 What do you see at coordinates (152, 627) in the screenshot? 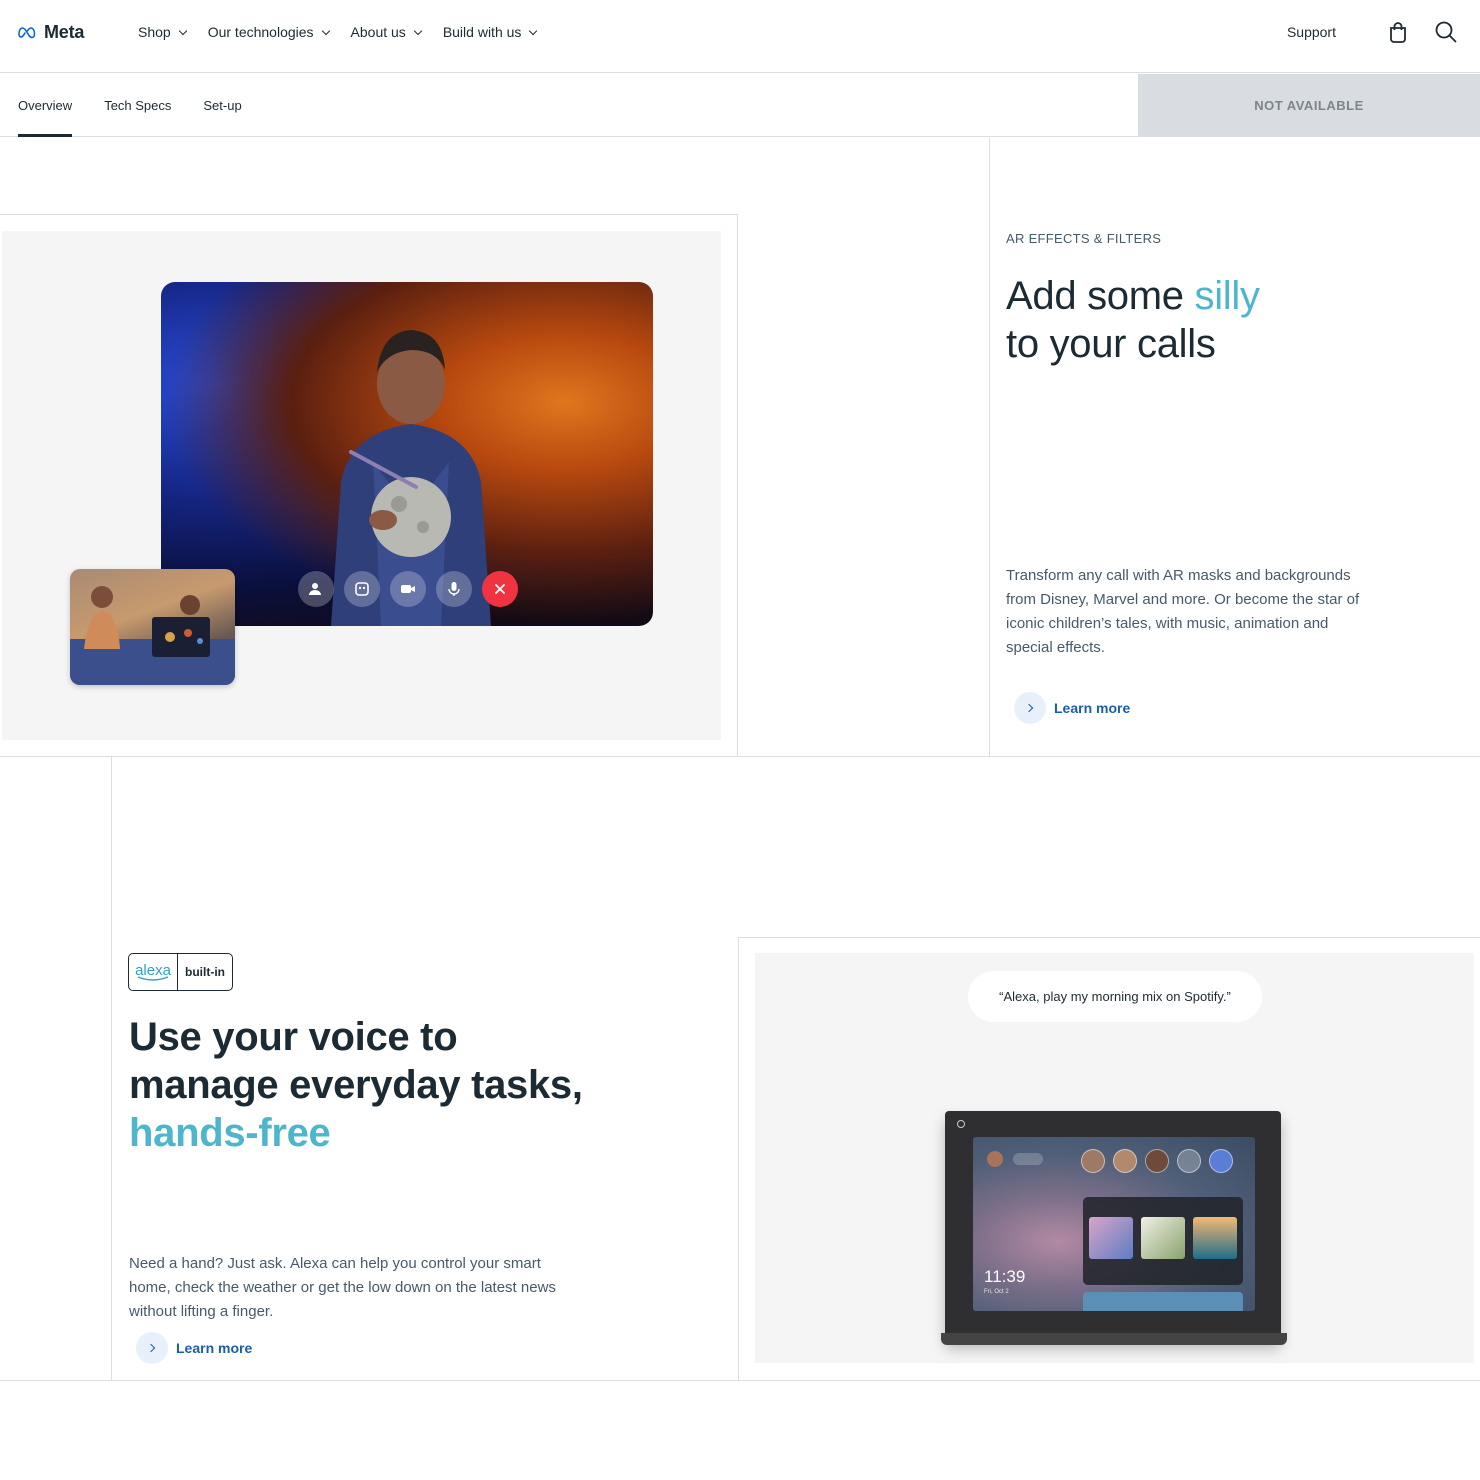
I see `picture-in-picture-thumbnail` at bounding box center [152, 627].